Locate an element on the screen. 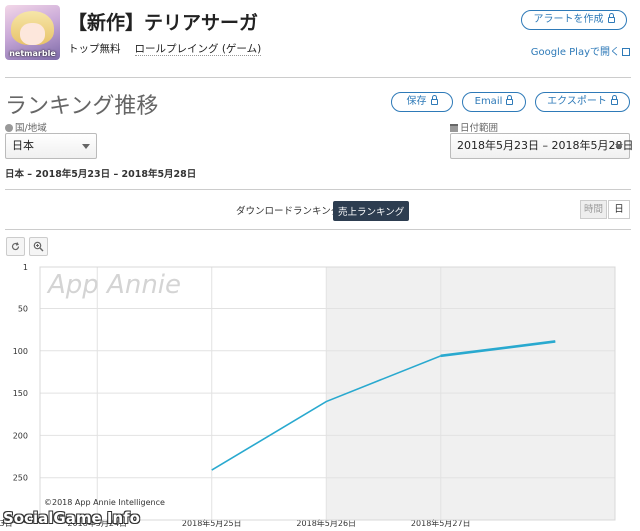 The width and height of the screenshot is (640, 531). globe-icon is located at coordinates (9, 128).